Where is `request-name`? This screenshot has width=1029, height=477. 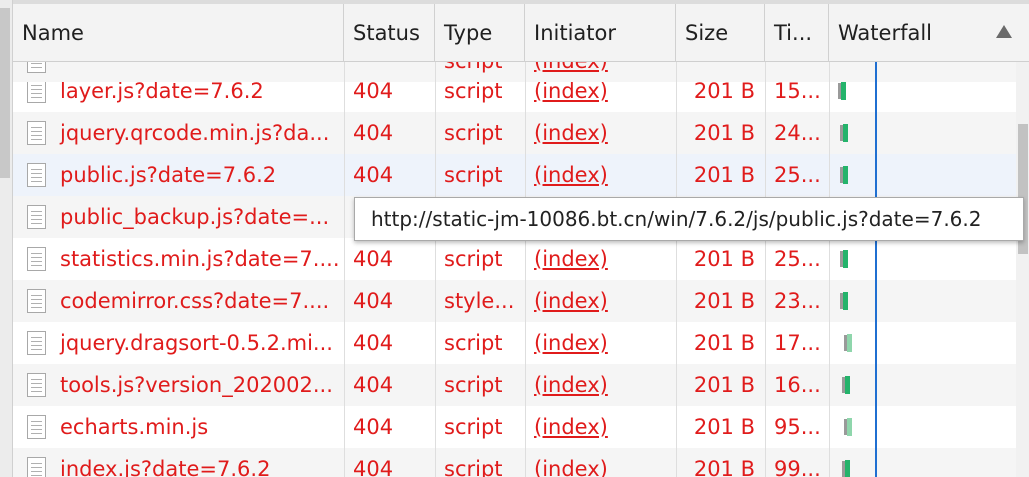
request-name is located at coordinates (197, 72).